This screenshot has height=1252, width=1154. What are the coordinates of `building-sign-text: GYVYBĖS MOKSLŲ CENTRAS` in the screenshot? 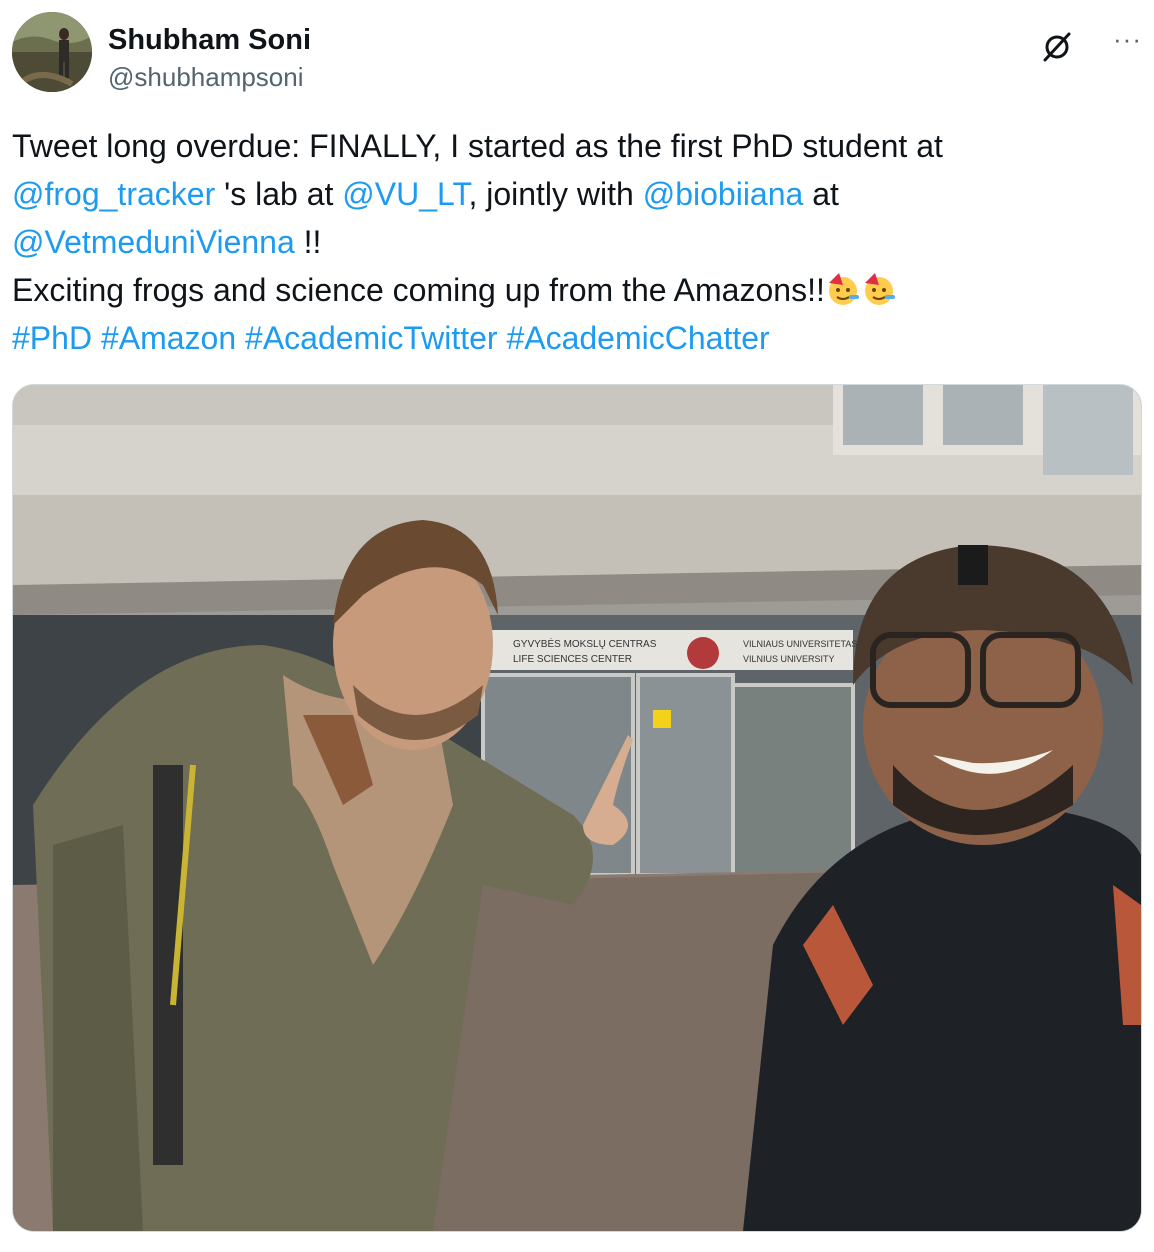 It's located at (585, 643).